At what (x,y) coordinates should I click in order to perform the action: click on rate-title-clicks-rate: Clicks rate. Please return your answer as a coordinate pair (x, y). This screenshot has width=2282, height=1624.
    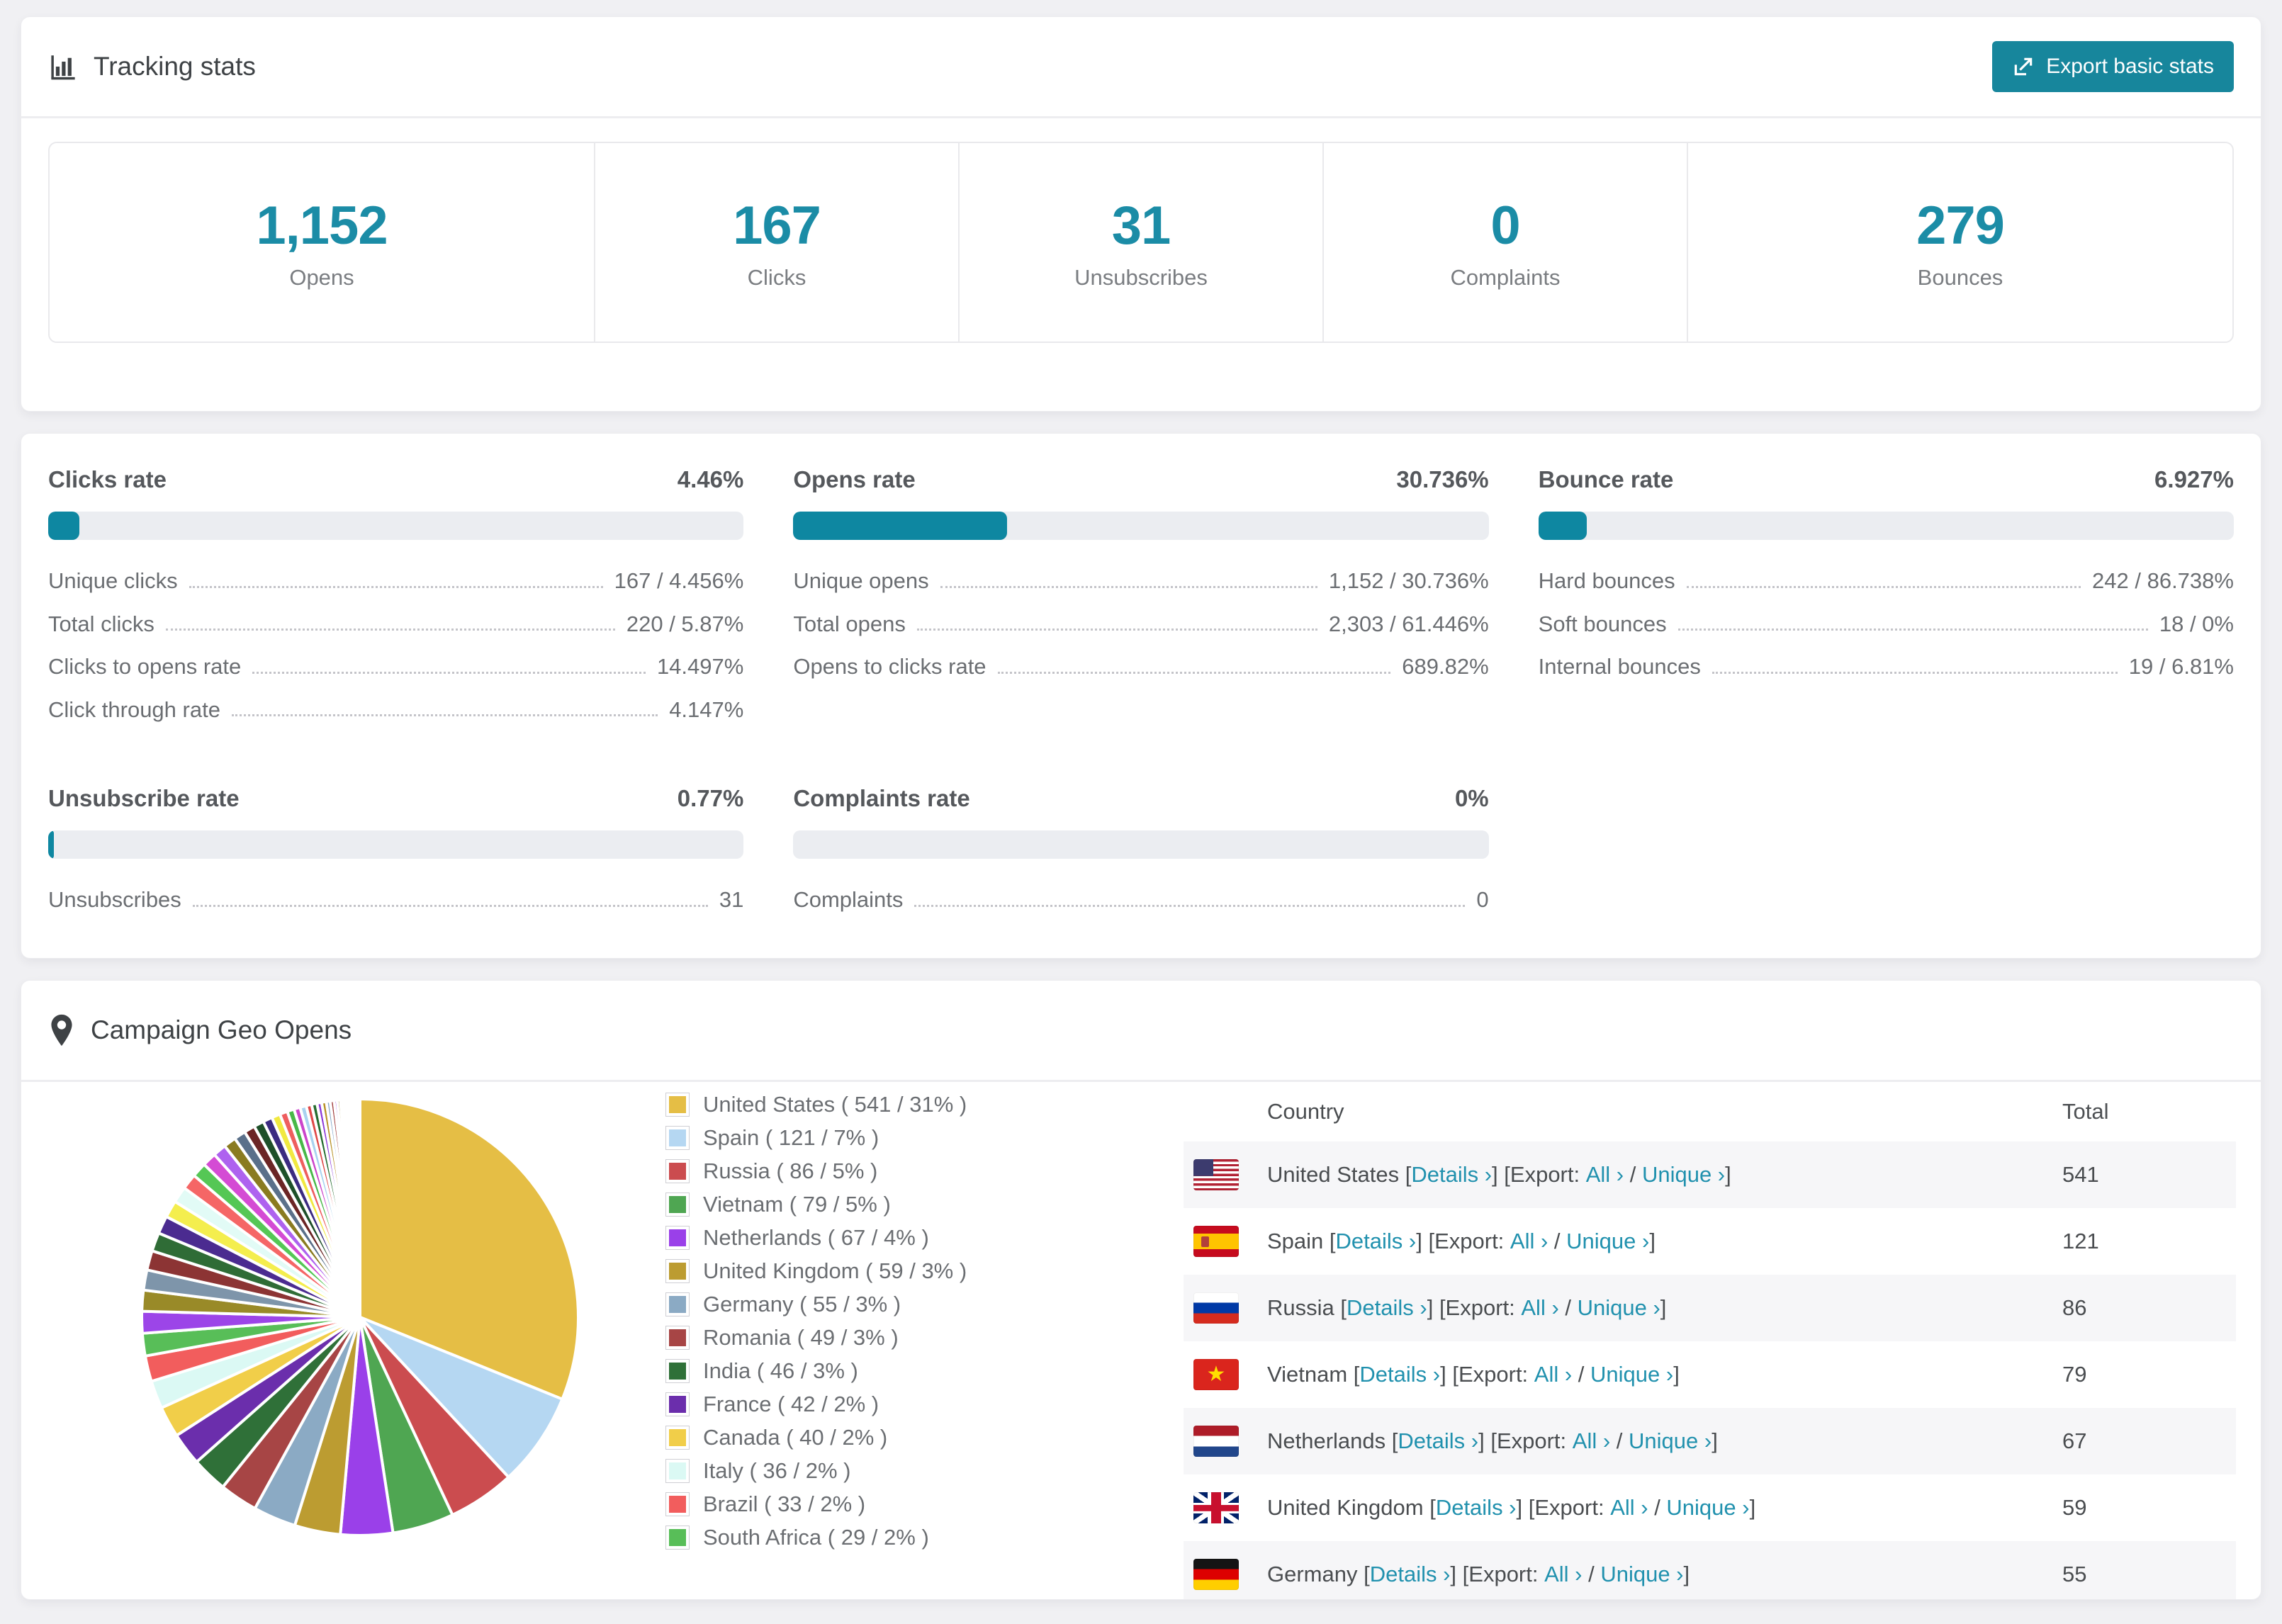
    Looking at the image, I should click on (107, 479).